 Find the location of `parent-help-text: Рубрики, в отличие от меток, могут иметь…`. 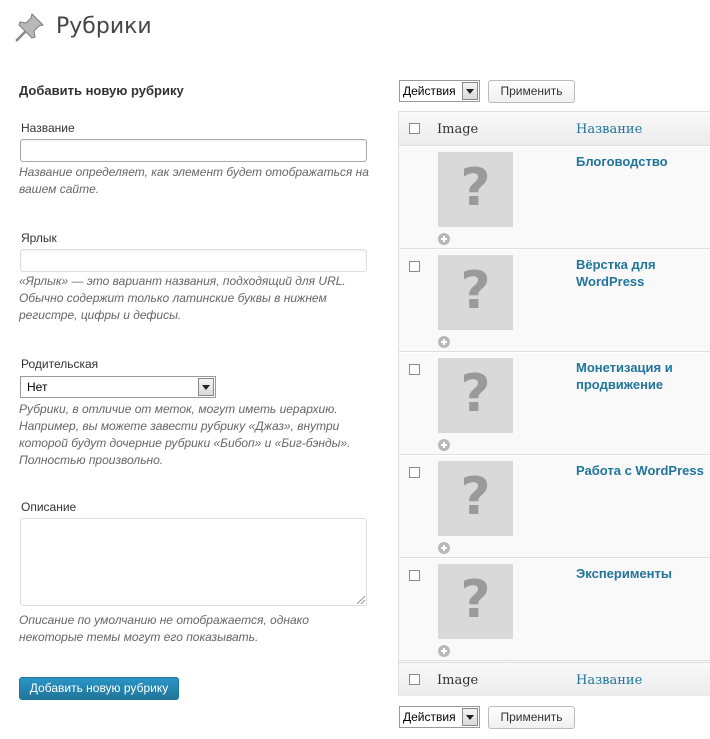

parent-help-text: Рубрики, в отличие от меток, могут иметь… is located at coordinates (185, 434).